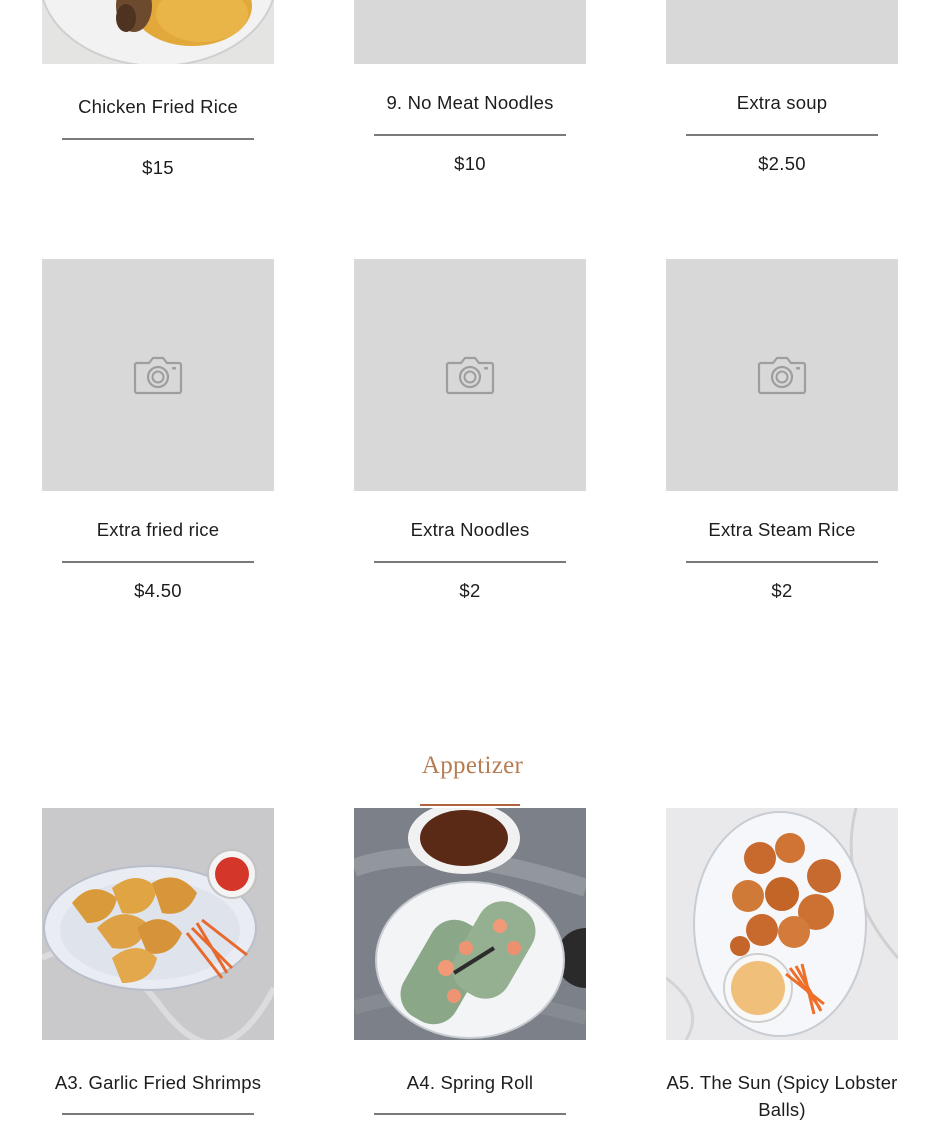  Describe the element at coordinates (470, 102) in the screenshot. I see `item-name: 9. No Meat Noodles` at that location.